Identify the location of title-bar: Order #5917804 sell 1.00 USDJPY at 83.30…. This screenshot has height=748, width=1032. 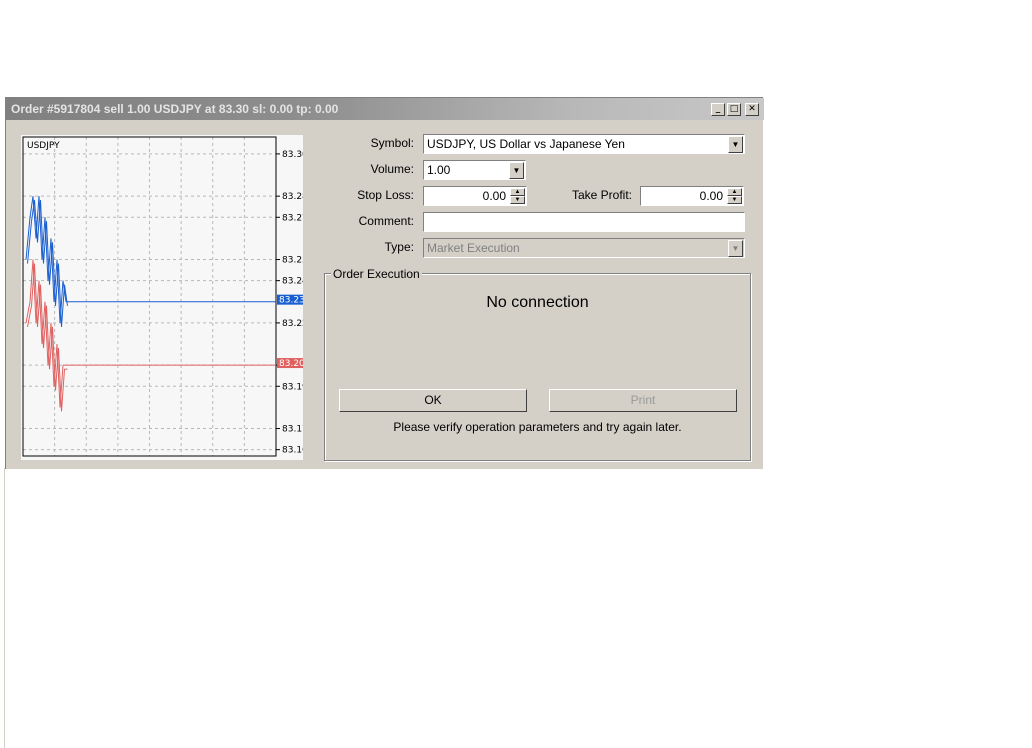
(385, 109).